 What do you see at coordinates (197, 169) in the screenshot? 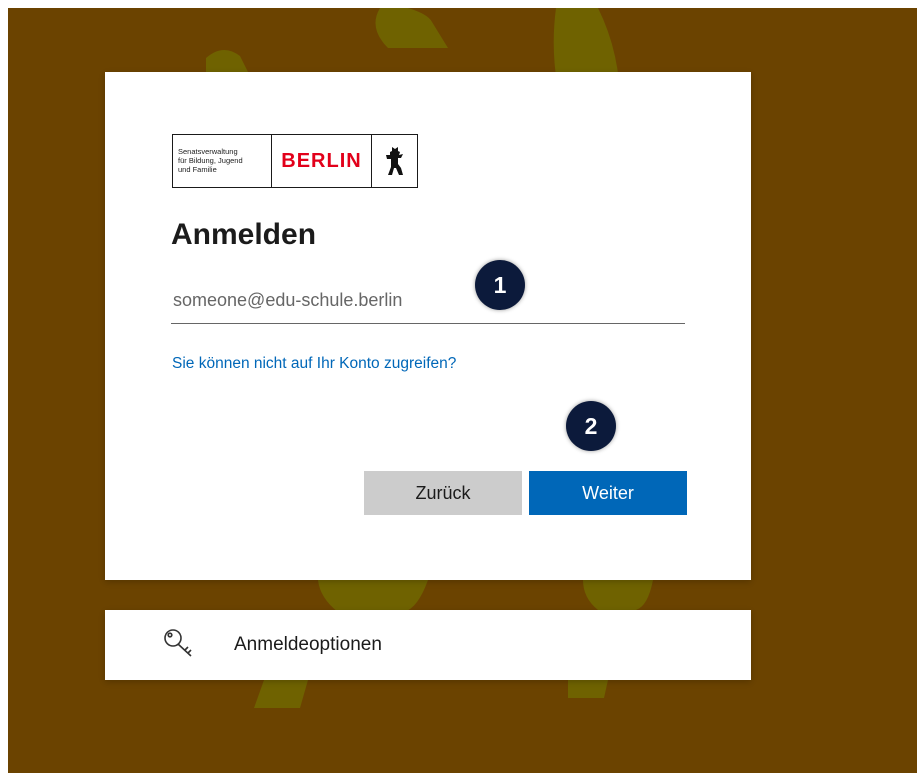
I see `logo-org-line-3: und Familie` at bounding box center [197, 169].